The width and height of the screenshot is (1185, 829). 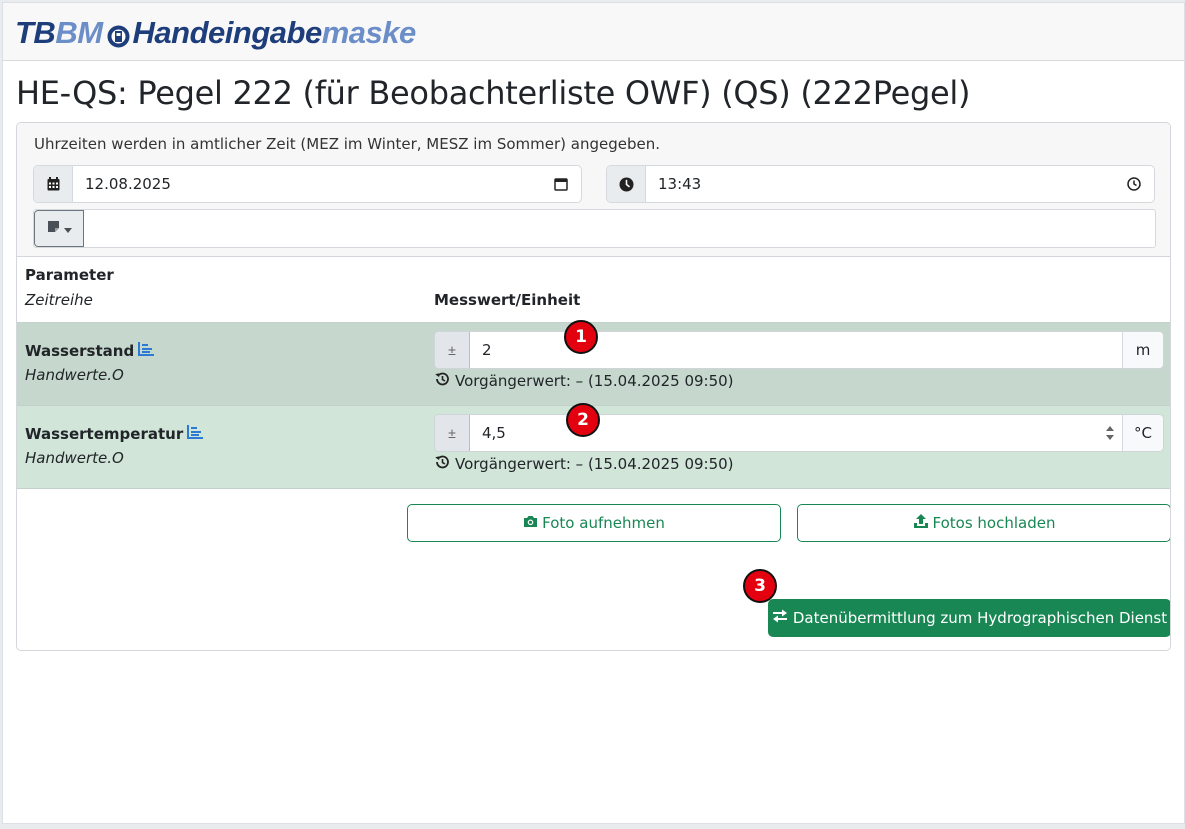 I want to click on time-field: 13:43, so click(x=880, y=184).